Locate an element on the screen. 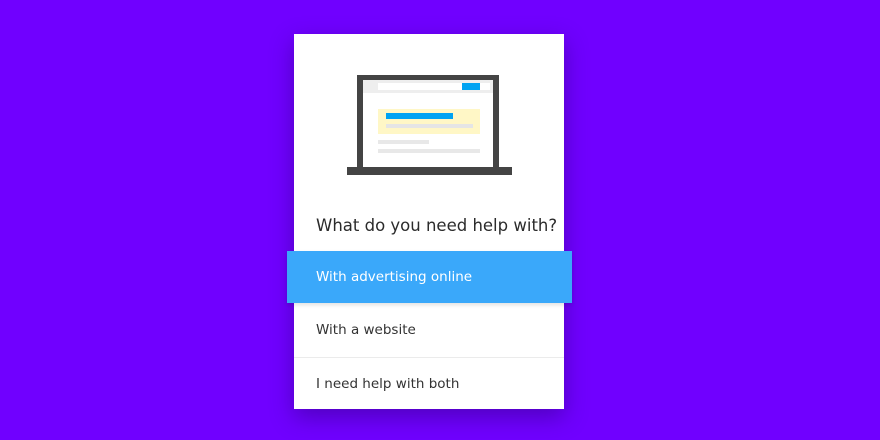  option-advertising-online: With advertising online is located at coordinates (429, 277).